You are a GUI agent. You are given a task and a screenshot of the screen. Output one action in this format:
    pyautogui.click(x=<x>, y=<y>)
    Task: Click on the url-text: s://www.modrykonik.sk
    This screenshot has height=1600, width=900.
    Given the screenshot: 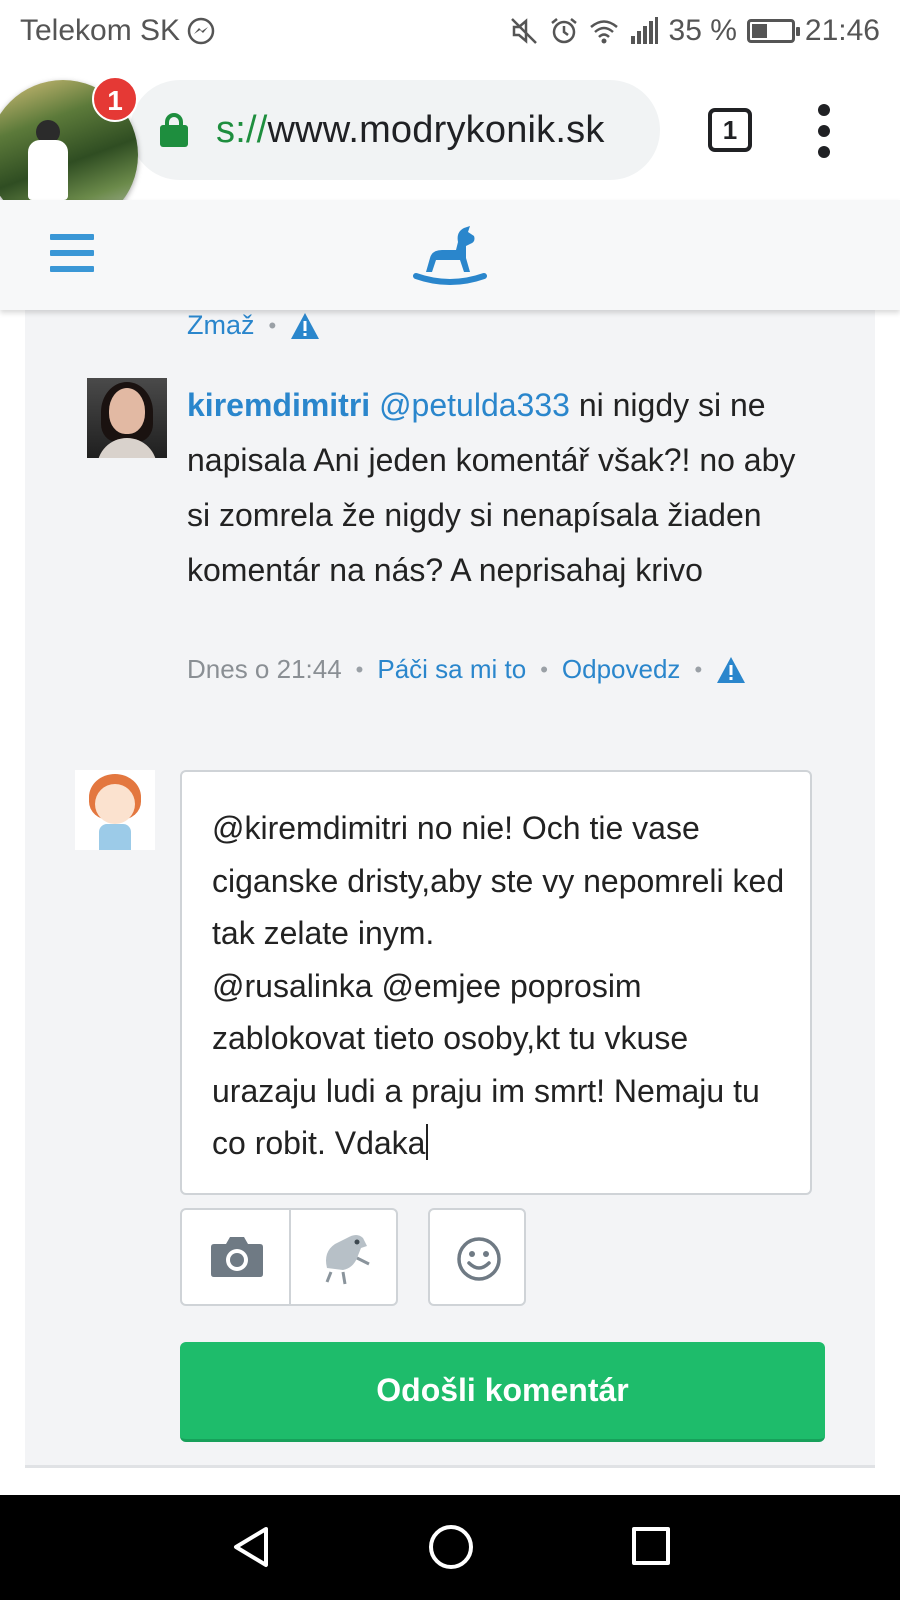 What is the action you would take?
    pyautogui.click(x=410, y=130)
    